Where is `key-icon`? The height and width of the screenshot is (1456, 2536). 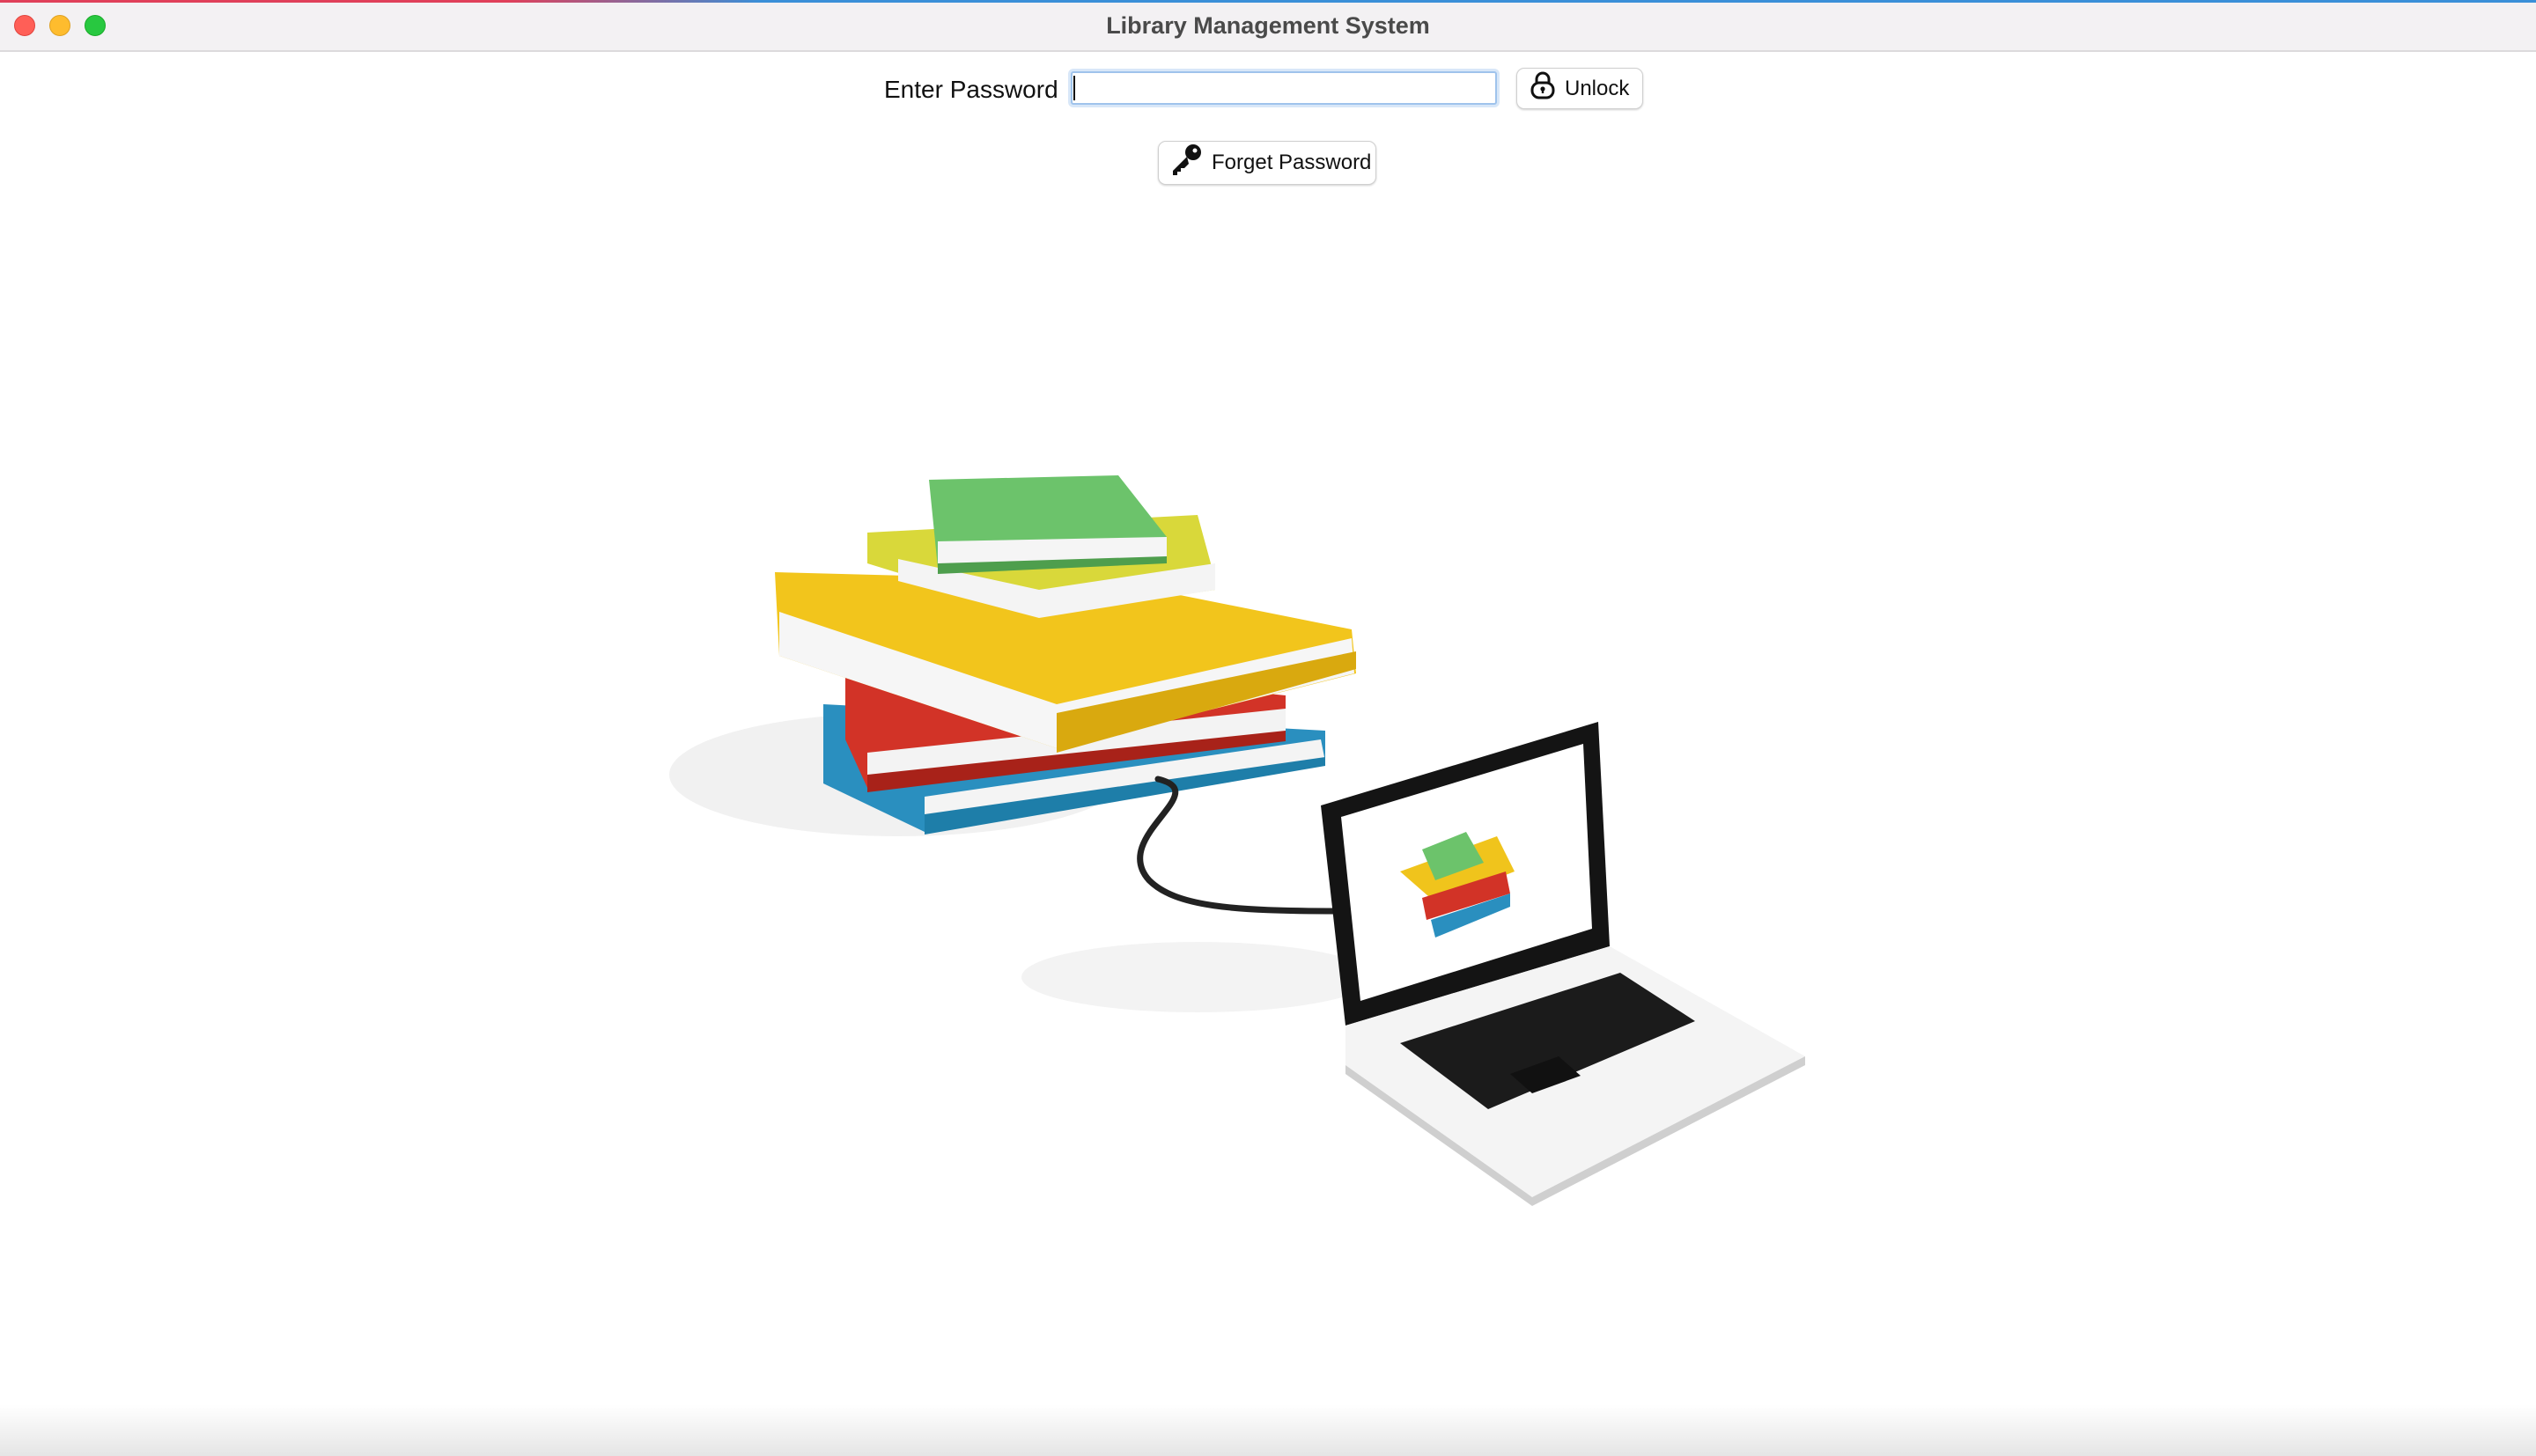
key-icon is located at coordinates (1186, 163).